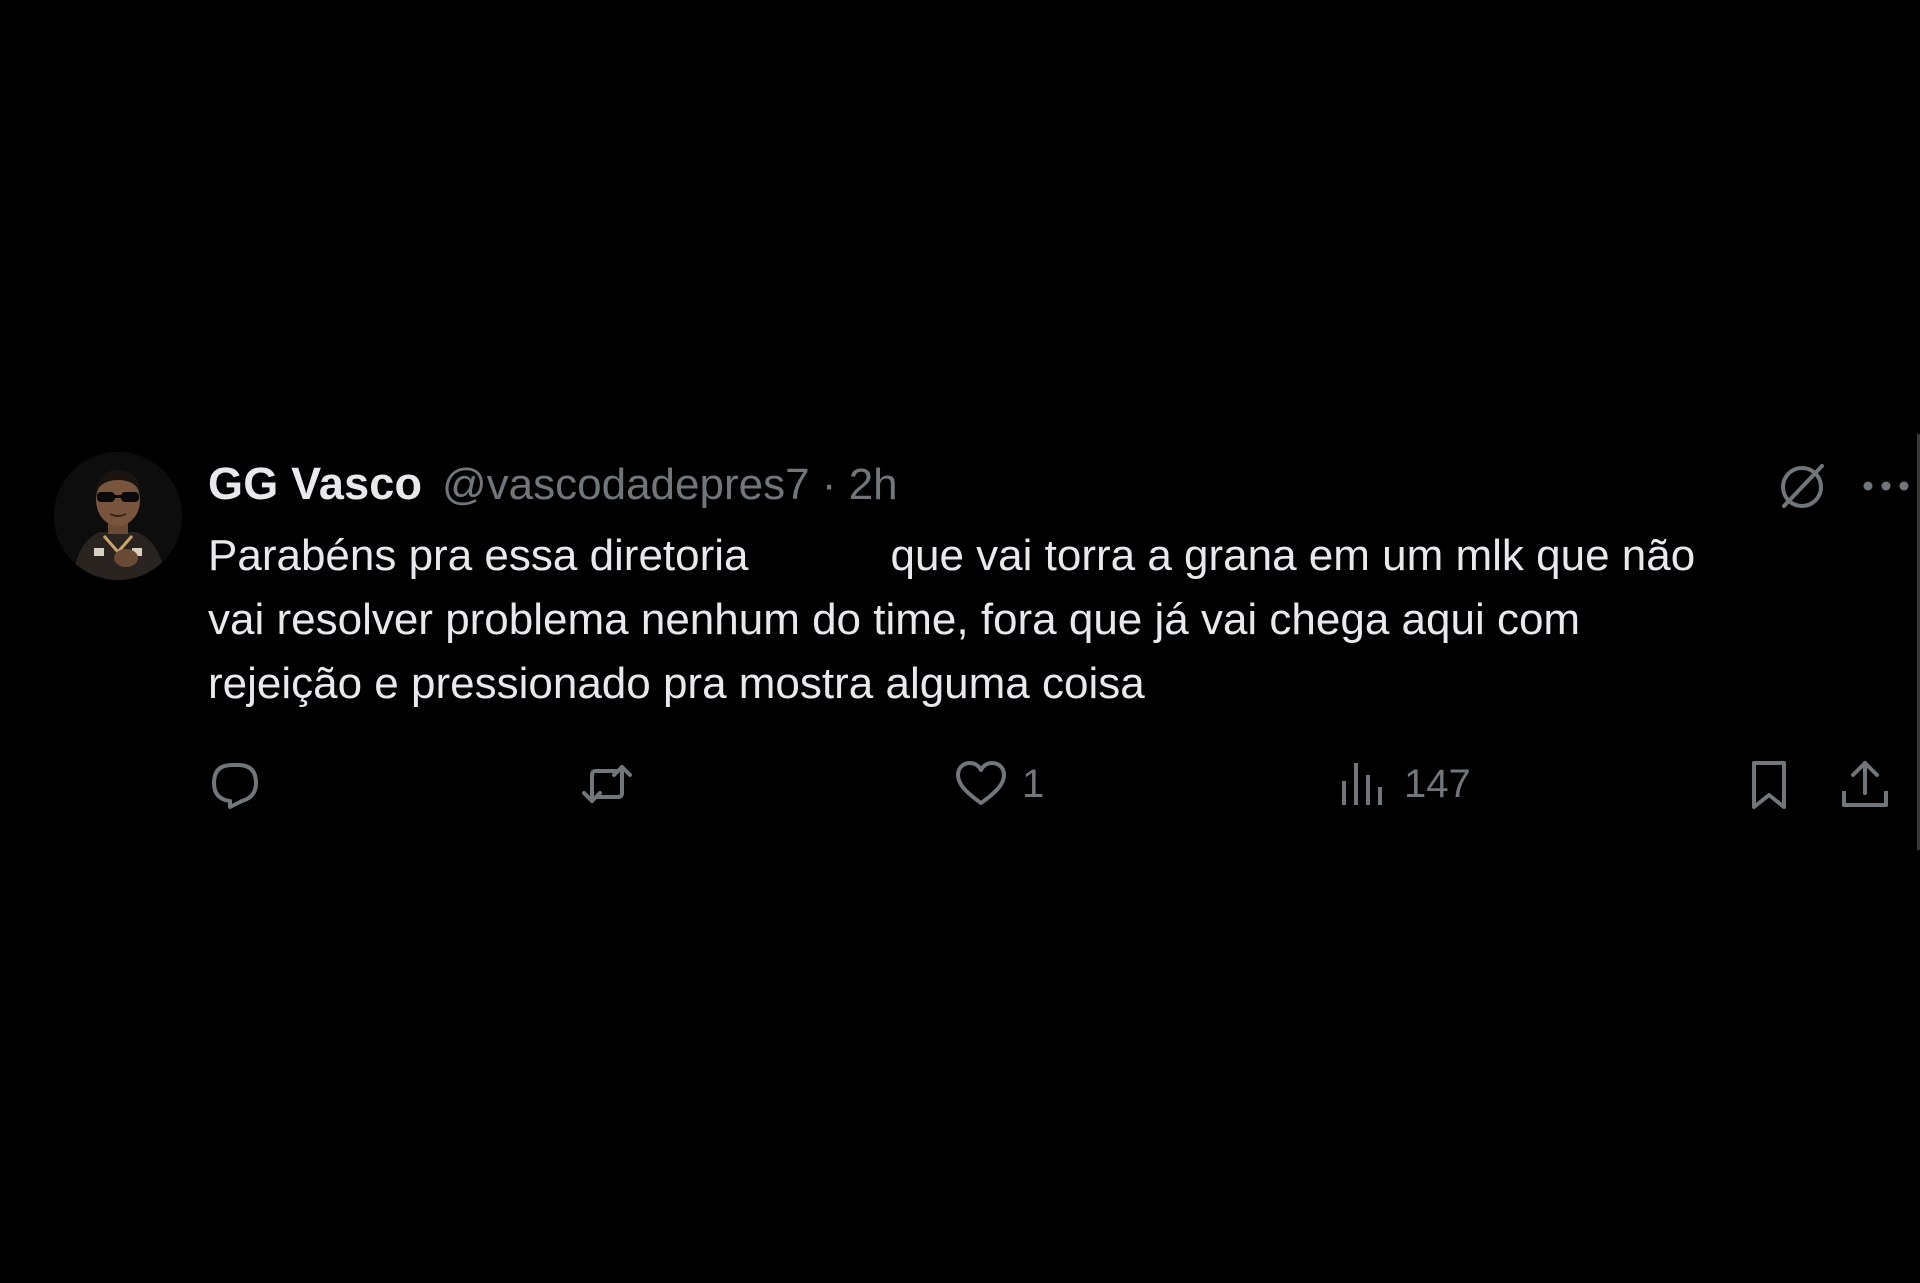 This screenshot has height=1283, width=1920. What do you see at coordinates (118, 516) in the screenshot?
I see `avatar` at bounding box center [118, 516].